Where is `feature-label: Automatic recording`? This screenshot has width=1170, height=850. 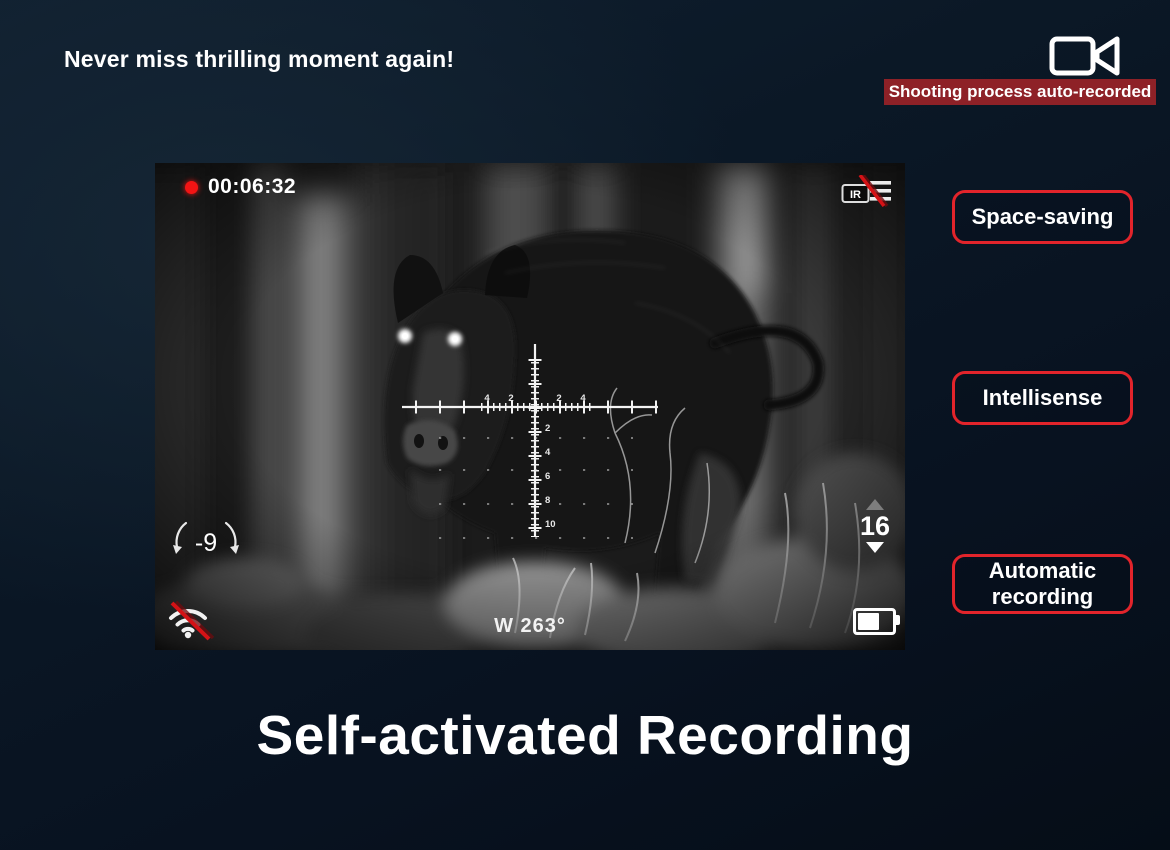
feature-label: Automatic recording is located at coordinates (1042, 583).